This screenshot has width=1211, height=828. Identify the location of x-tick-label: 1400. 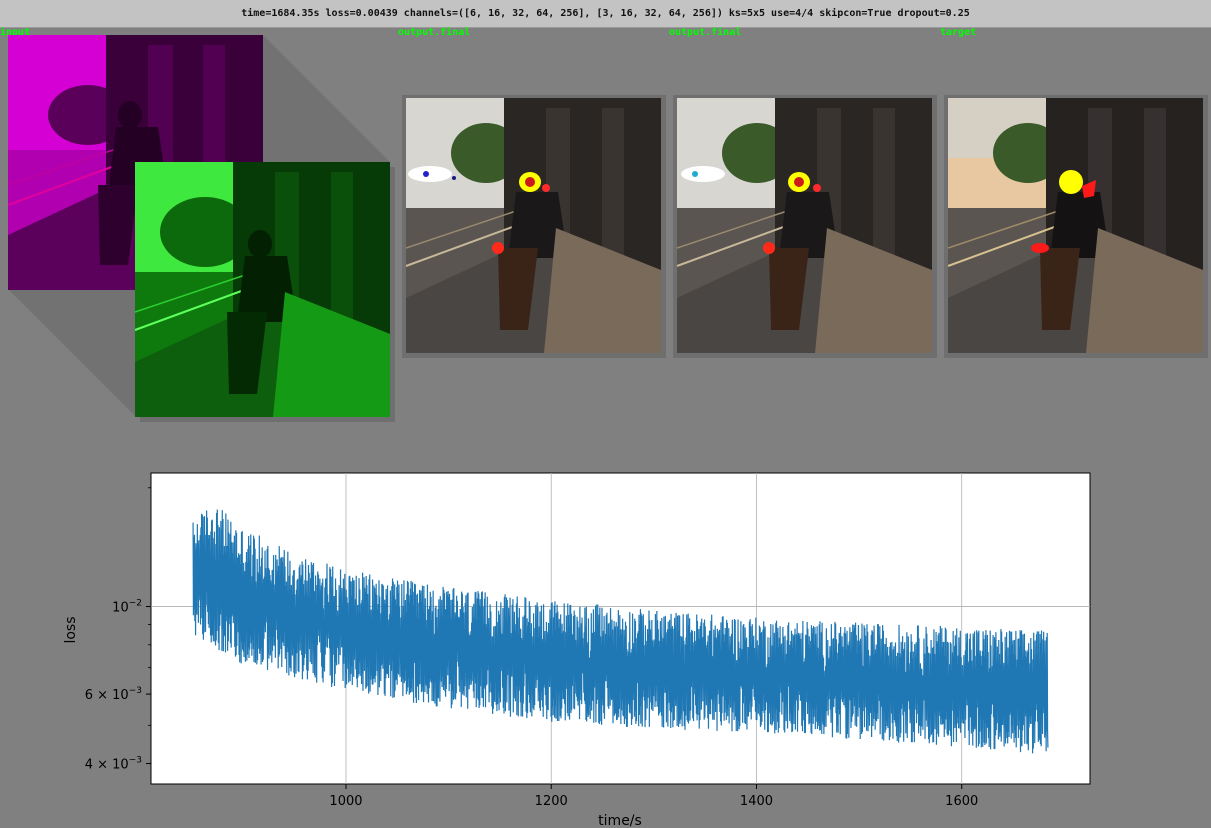
(756, 801).